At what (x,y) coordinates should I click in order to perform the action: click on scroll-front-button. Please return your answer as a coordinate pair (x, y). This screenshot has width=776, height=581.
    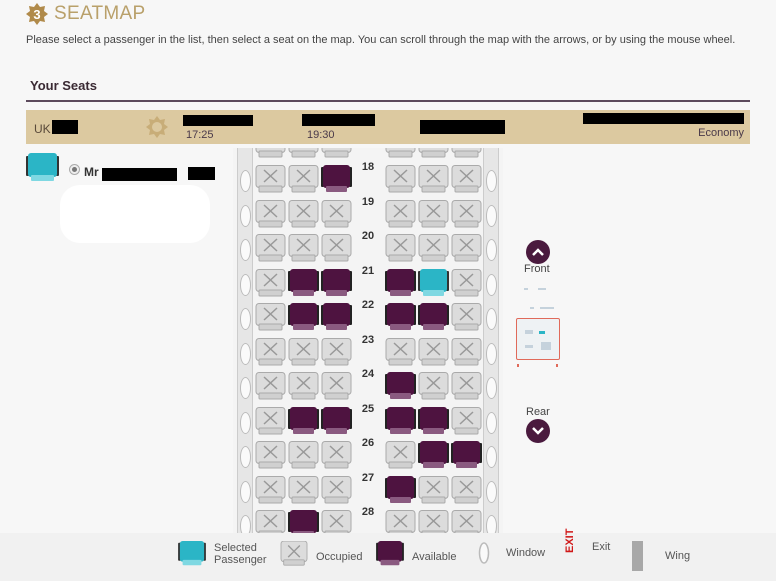
    Looking at the image, I should click on (538, 252).